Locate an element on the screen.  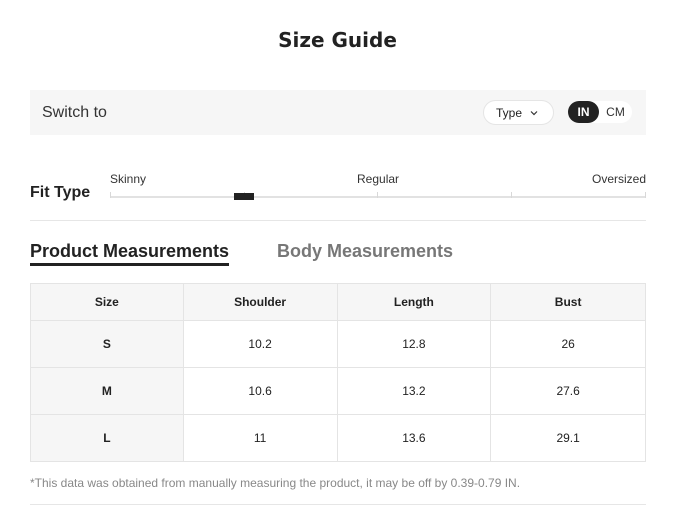
chevron-down-icon is located at coordinates (534, 112).